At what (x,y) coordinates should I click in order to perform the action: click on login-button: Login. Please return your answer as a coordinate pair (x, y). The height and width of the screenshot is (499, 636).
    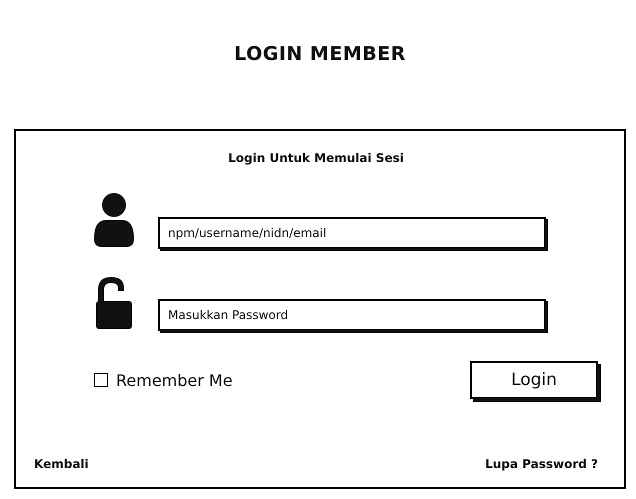
    Looking at the image, I should click on (534, 380).